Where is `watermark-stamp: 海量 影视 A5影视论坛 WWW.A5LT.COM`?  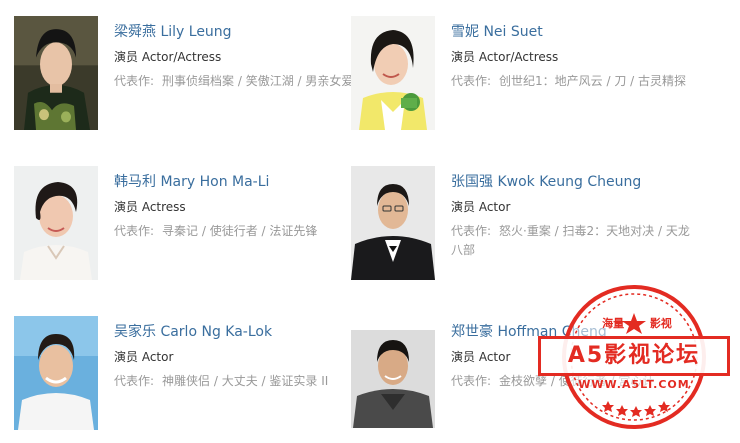
watermark-stamp: 海量 影视 A5影视论坛 WWW.A5LT.COM is located at coordinates (634, 364).